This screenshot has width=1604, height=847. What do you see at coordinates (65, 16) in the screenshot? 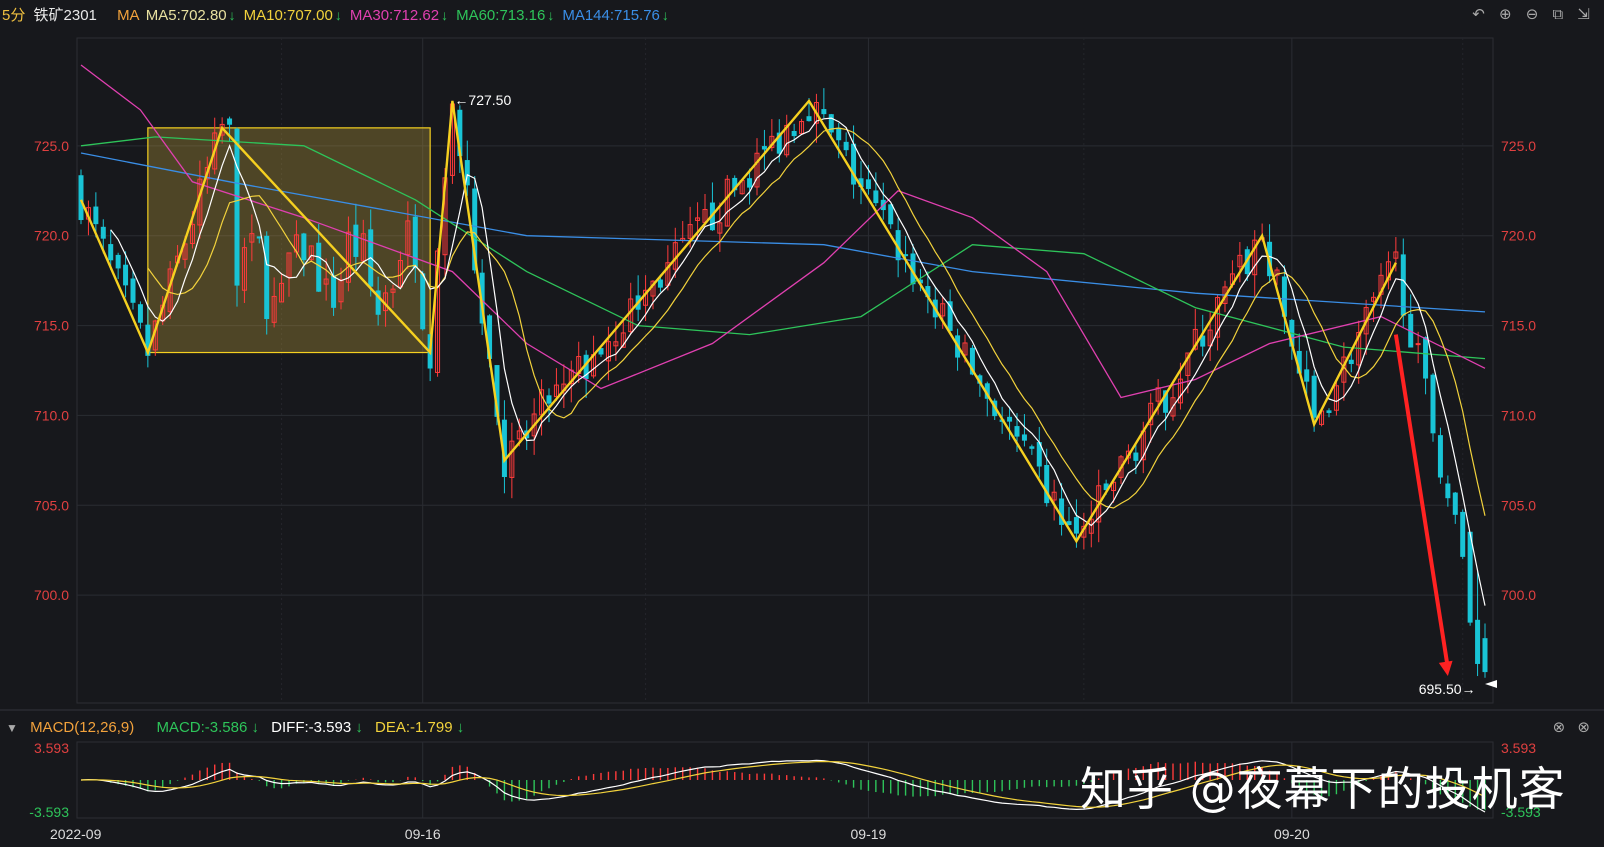
I see `symbol-label: 铁矿2301` at bounding box center [65, 16].